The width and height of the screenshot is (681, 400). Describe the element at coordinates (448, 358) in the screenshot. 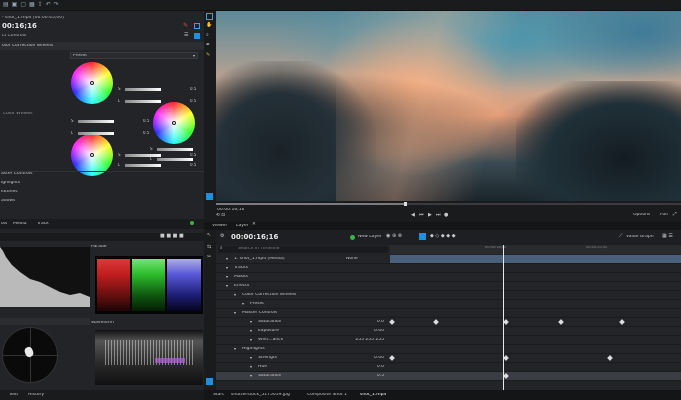

I see `timeline-row: ▾ Strength 0.00` at that location.